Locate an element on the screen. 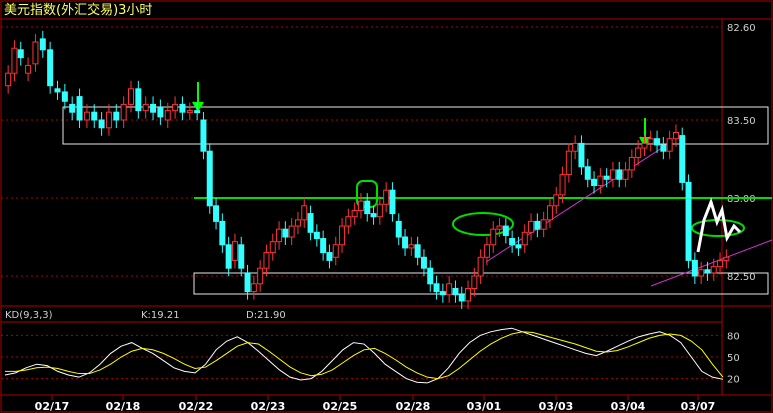 This screenshot has width=773, height=413. indicator-name: KD(9,3,3) is located at coordinates (29, 315).